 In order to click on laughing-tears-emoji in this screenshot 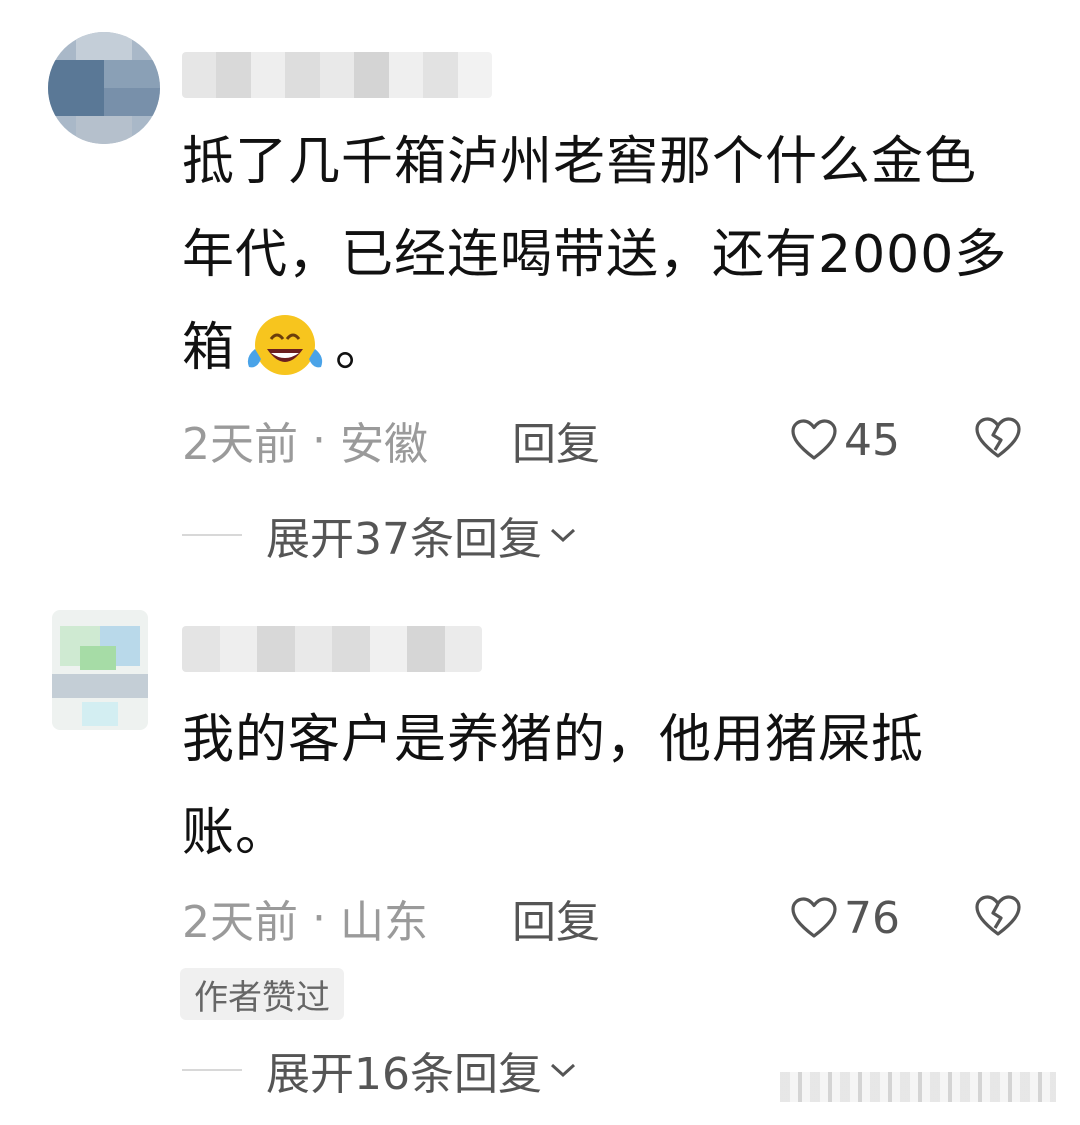, I will do `click(285, 343)`.